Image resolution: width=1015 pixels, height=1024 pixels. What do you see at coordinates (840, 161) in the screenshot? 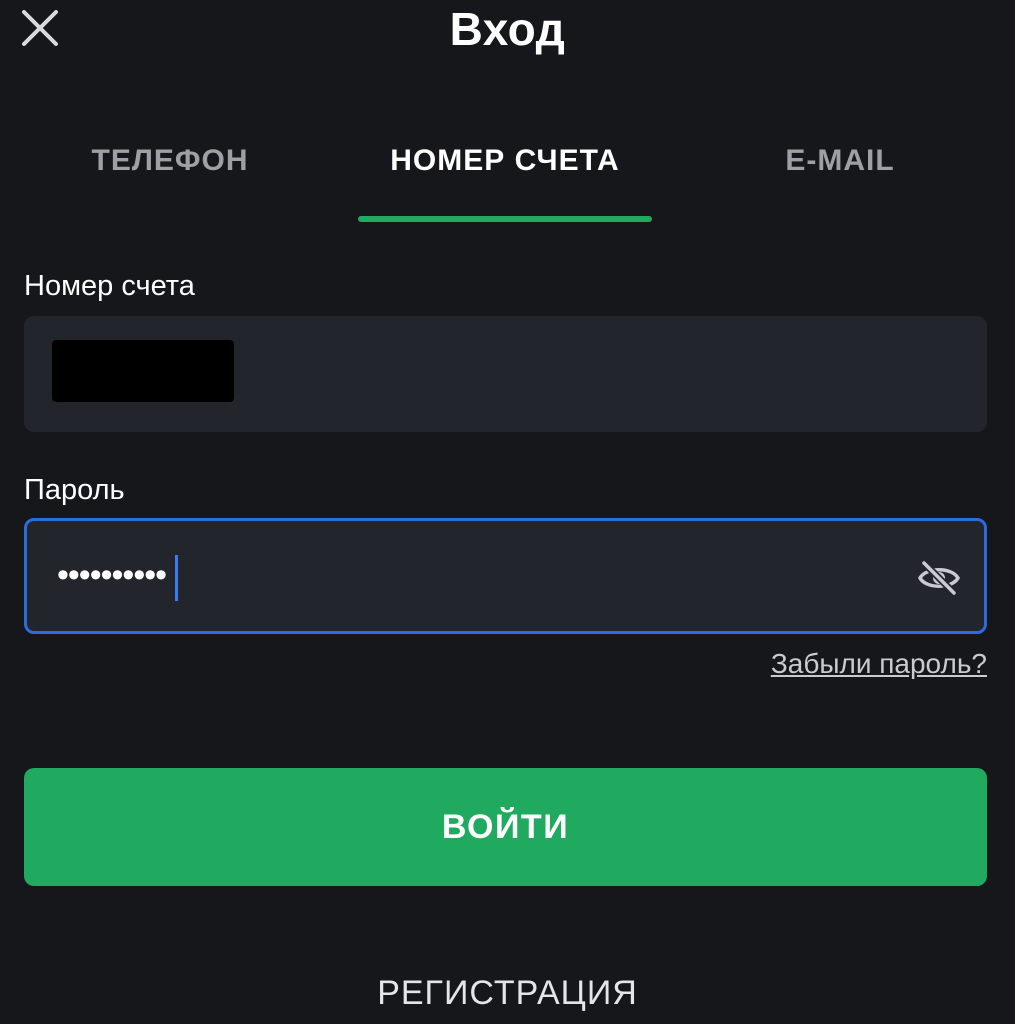
I see `tab-email: E-MAIL` at bounding box center [840, 161].